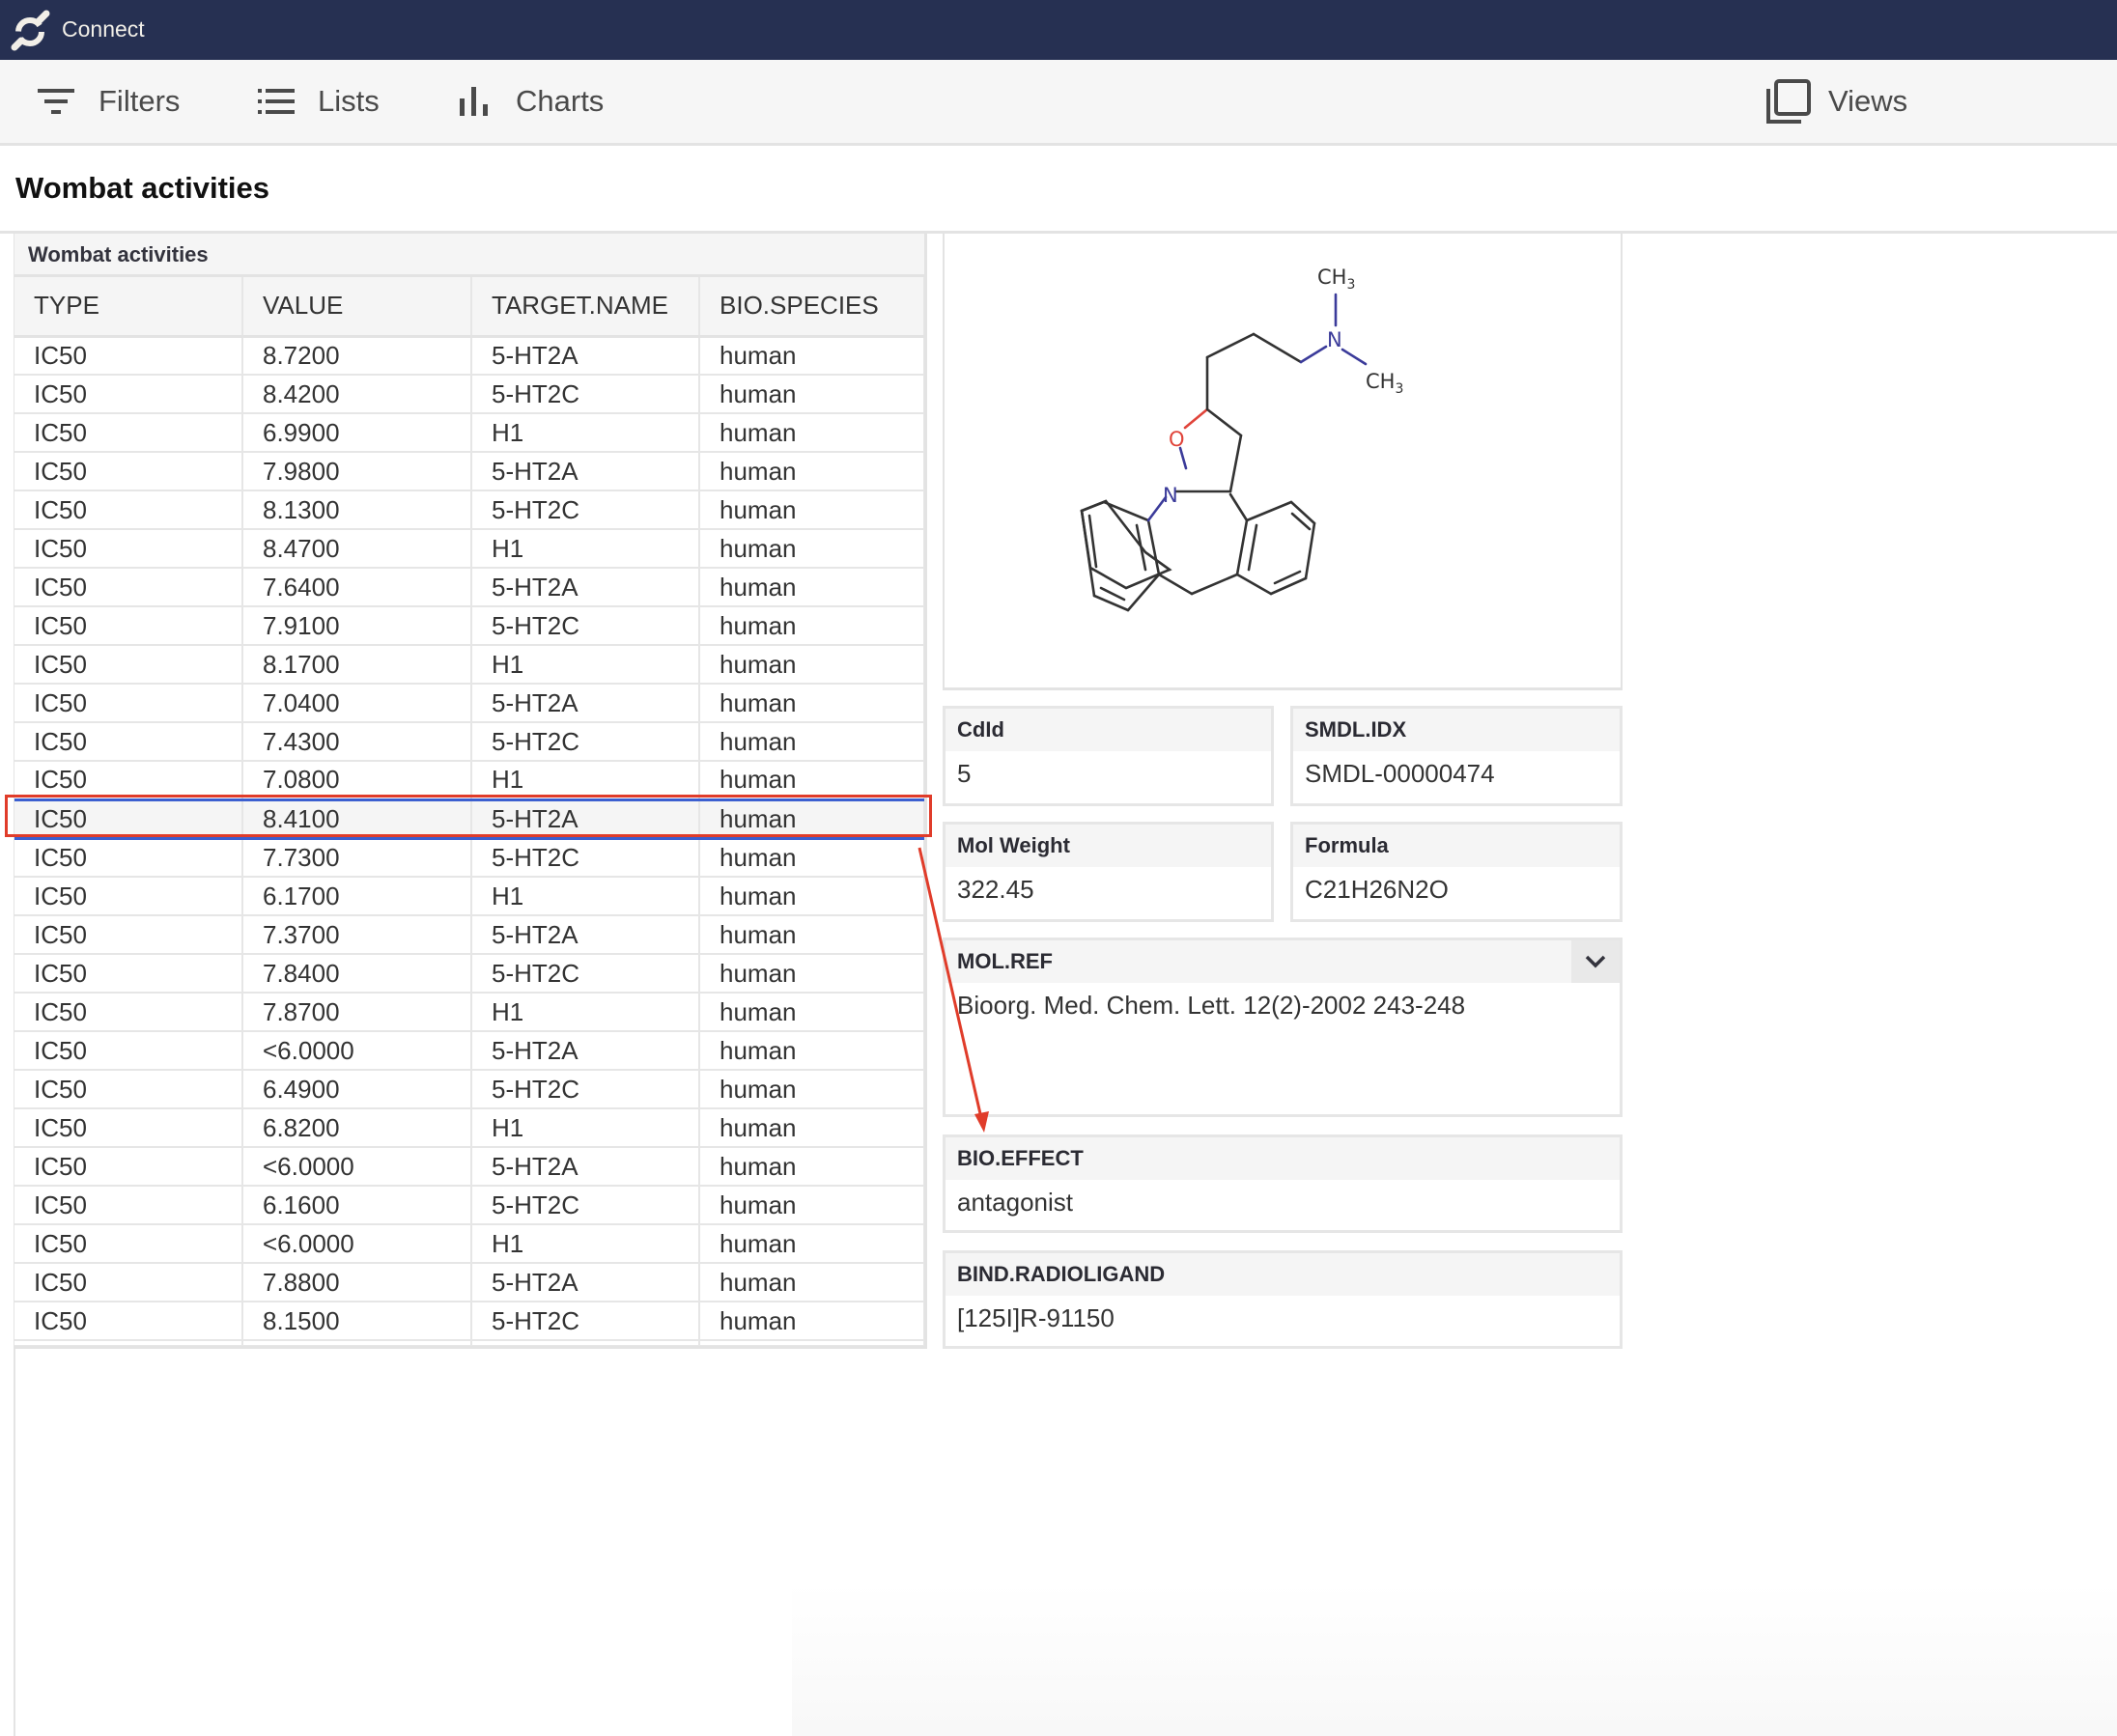 The image size is (2117, 1736). Describe the element at coordinates (357, 1206) in the screenshot. I see `cell-value: 6.1600` at that location.